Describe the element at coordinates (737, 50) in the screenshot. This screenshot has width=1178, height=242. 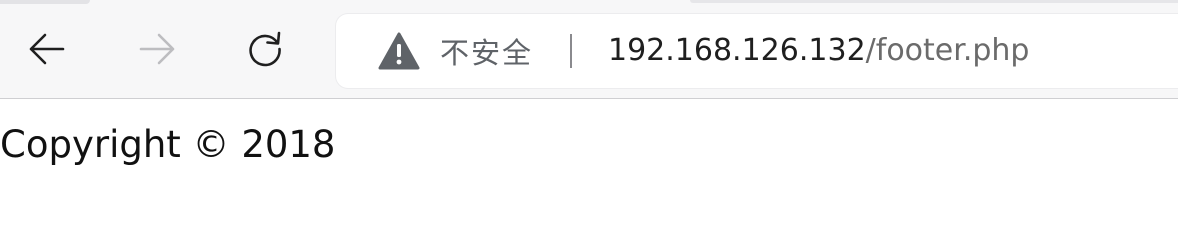
I see `url-host: 192.168.126.132` at that location.